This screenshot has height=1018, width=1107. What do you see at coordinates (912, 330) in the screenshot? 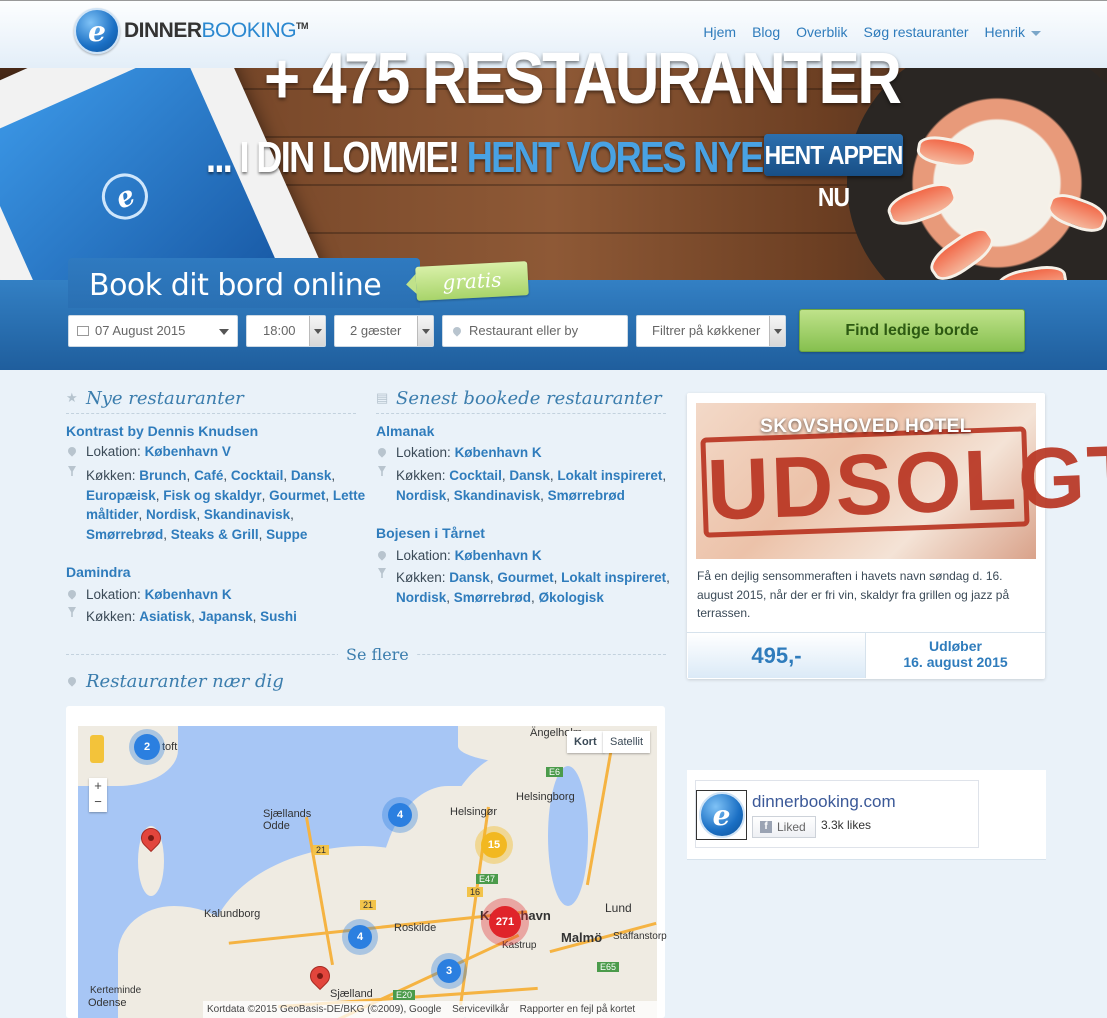
I see `find-tables-button: Find ledige borde` at bounding box center [912, 330].